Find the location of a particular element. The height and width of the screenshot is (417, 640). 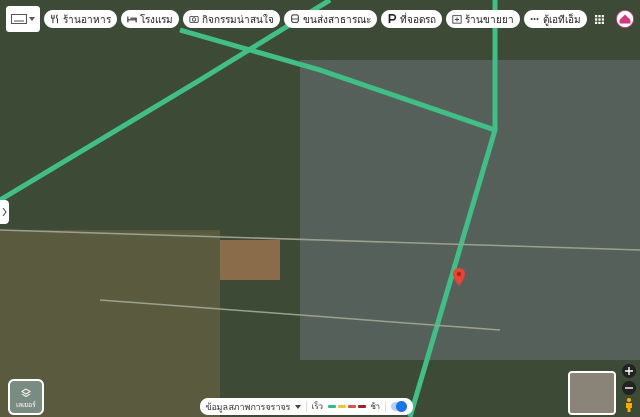

menu-button is located at coordinates (23, 19).